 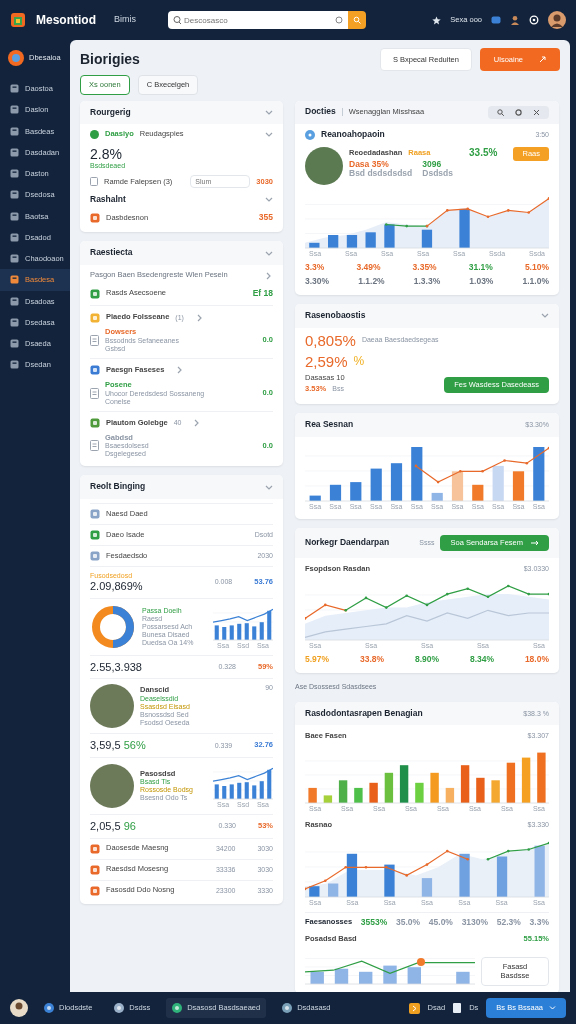 What do you see at coordinates (536, 267) in the screenshot?
I see `figure-value: 5.10%` at bounding box center [536, 267].